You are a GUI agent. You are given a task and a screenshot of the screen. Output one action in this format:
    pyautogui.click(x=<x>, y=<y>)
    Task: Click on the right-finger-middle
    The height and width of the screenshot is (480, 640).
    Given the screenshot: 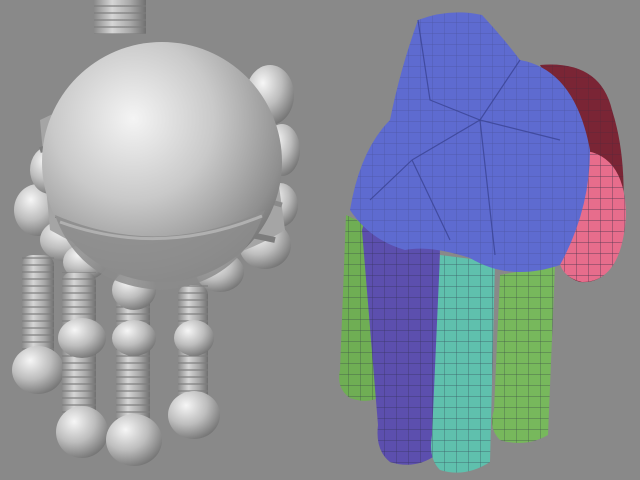 What is the action you would take?
    pyautogui.click(x=463, y=364)
    